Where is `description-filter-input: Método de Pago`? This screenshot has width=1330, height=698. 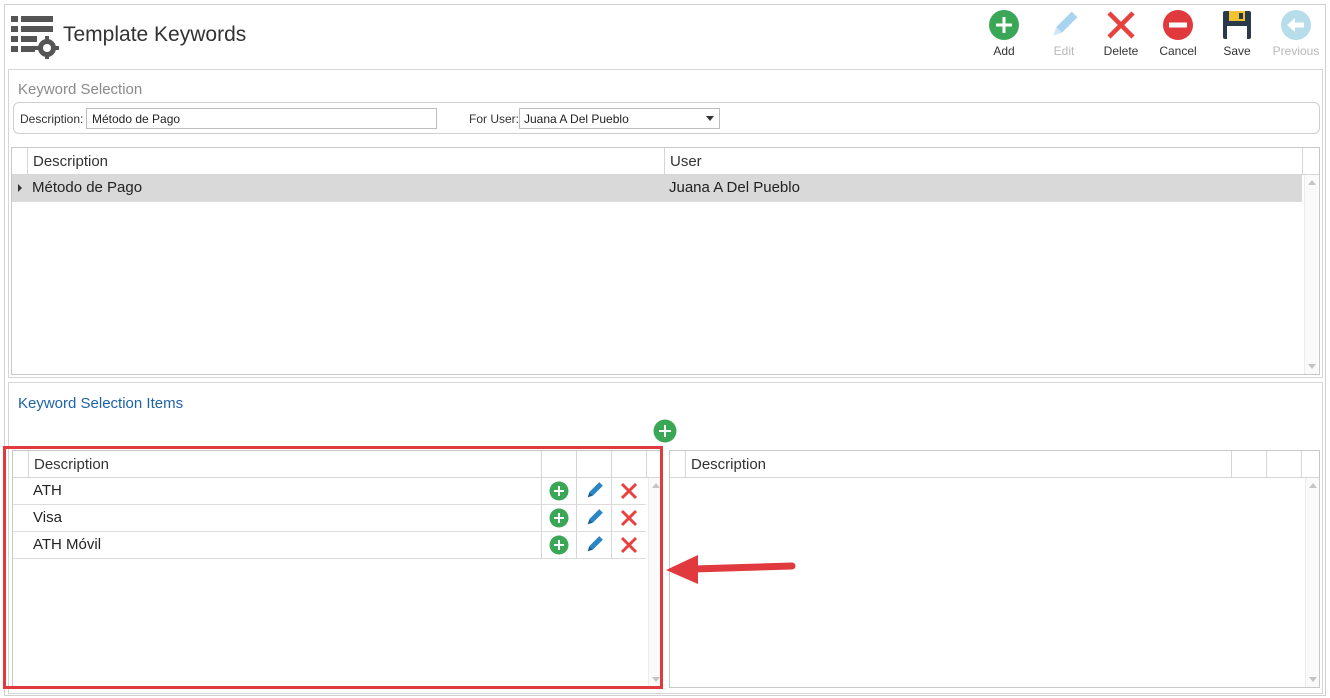 description-filter-input: Método de Pago is located at coordinates (261, 118).